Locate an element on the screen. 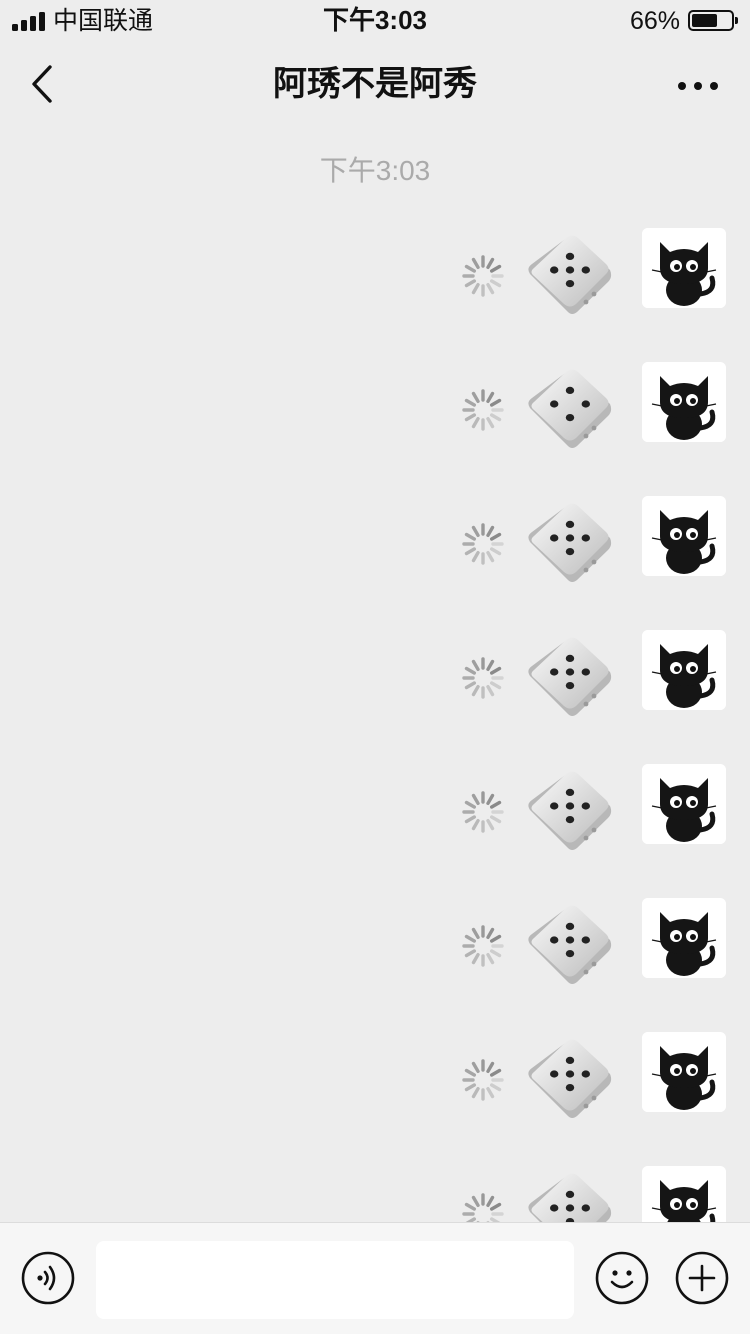  battery-level is located at coordinates (704, 20).